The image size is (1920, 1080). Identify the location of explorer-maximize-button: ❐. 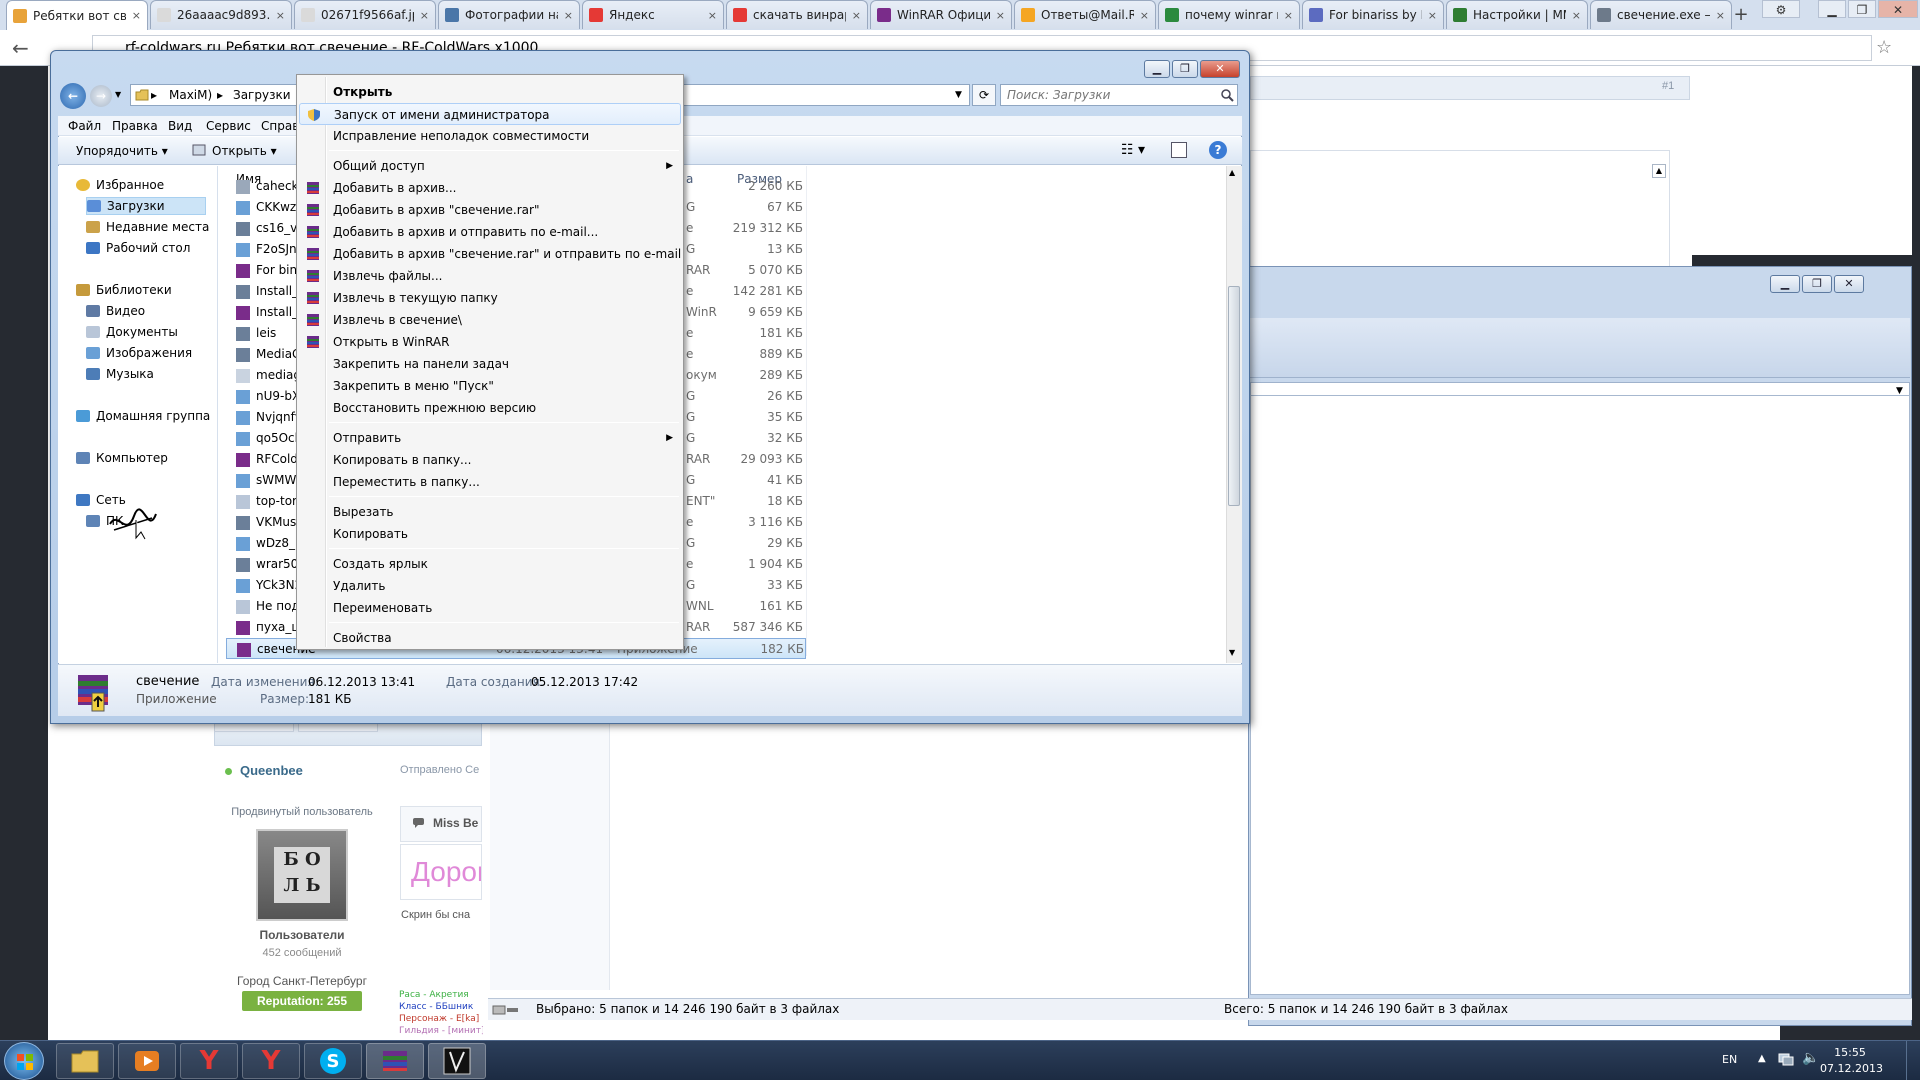
(1185, 69).